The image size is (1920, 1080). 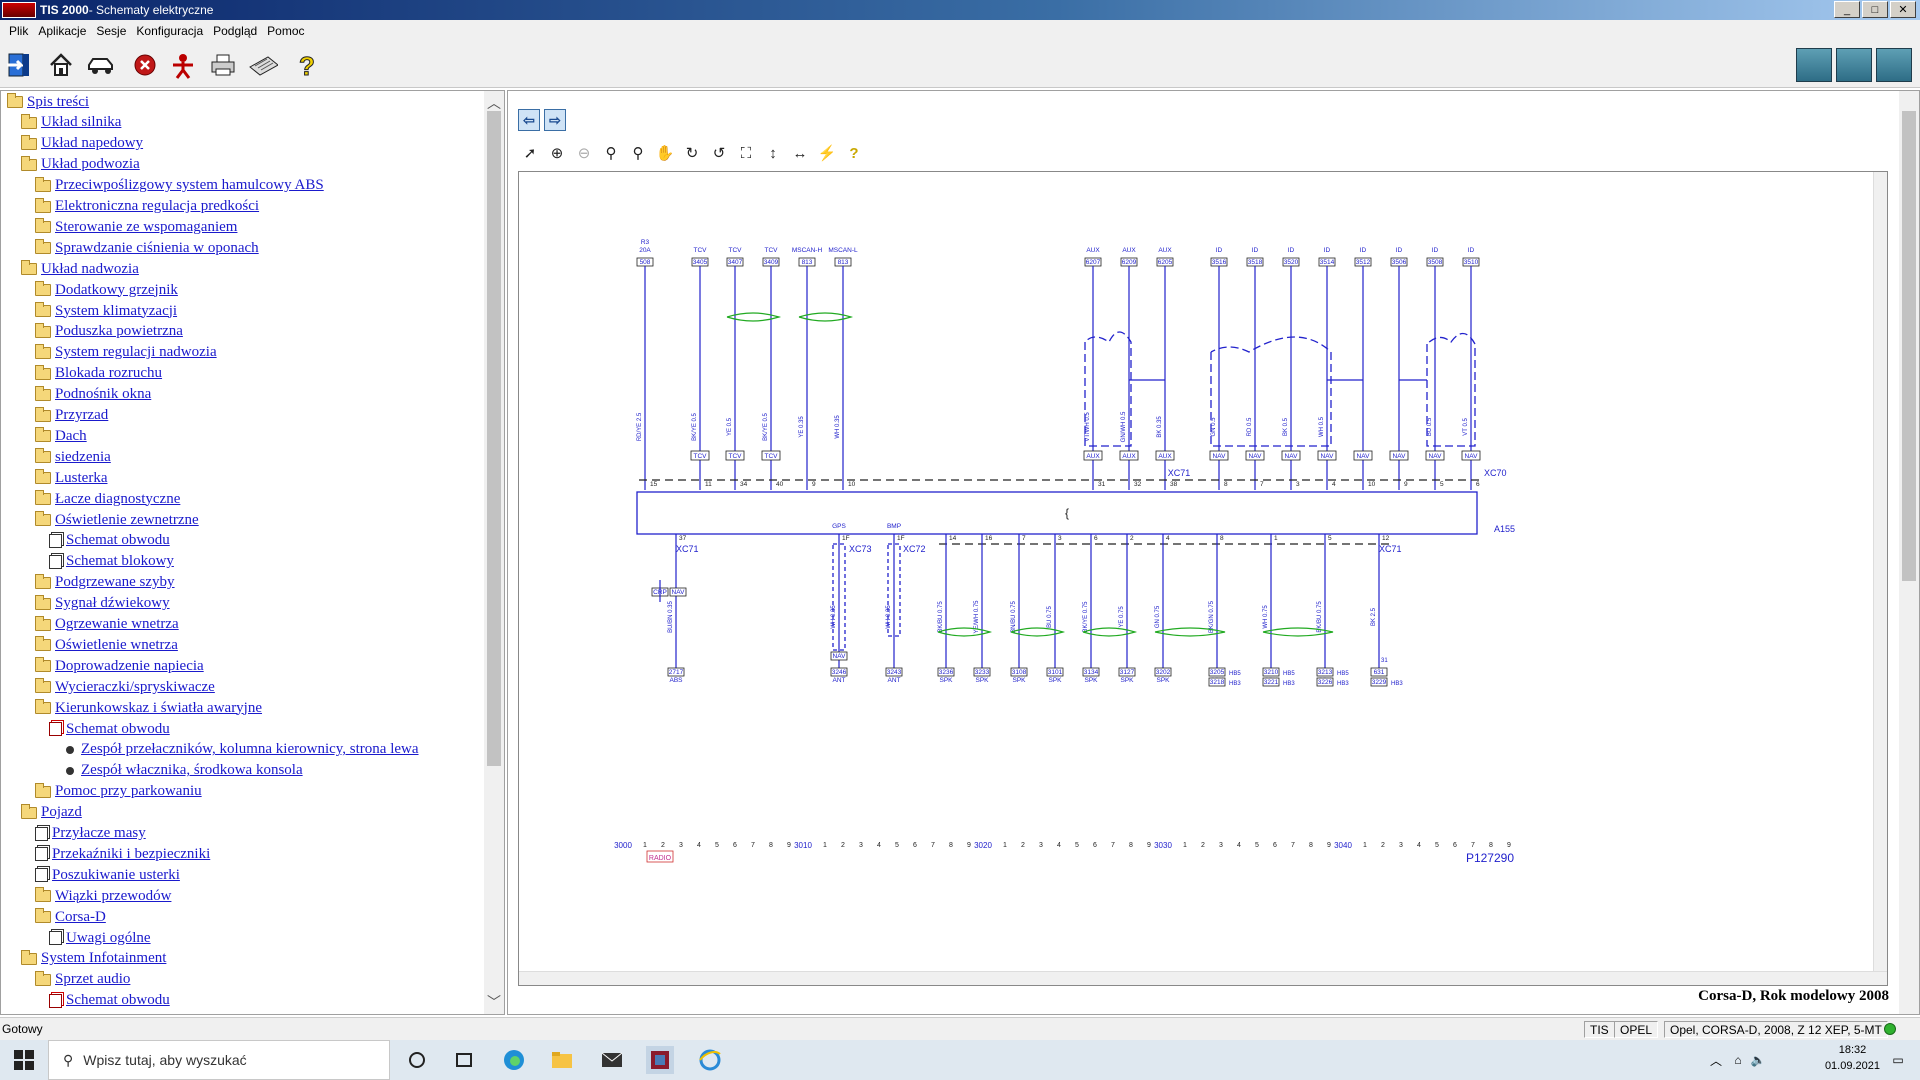 I want to click on tree-scrollbar: ︿ ﹀, so click(x=494, y=552).